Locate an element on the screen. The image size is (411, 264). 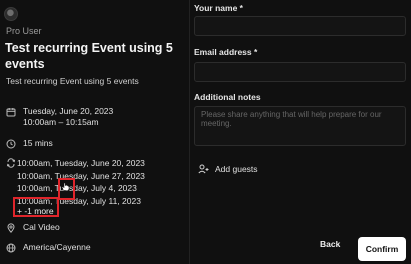
repeat-icon is located at coordinates (11, 163).